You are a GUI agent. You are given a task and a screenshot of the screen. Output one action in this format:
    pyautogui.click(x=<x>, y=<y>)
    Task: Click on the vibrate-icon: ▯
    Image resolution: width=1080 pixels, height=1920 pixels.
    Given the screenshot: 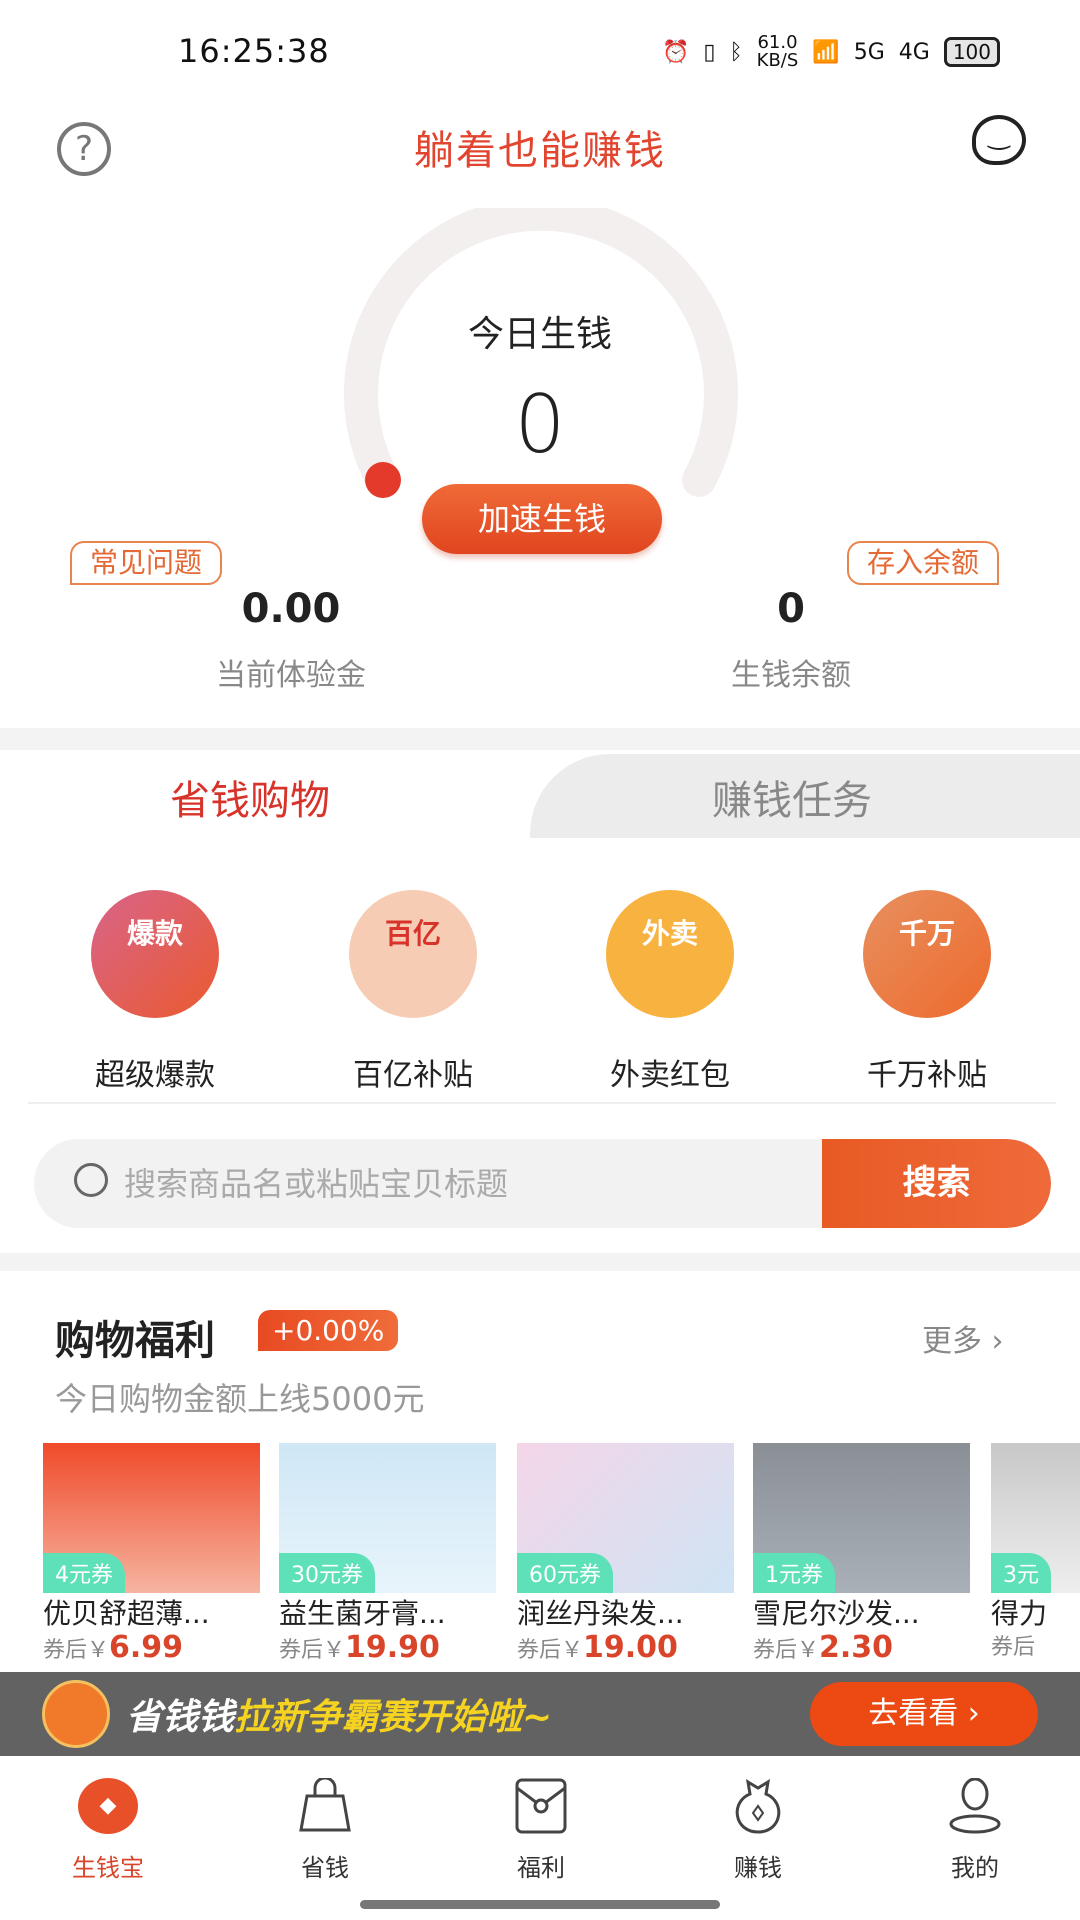 What is the action you would take?
    pyautogui.click(x=709, y=52)
    